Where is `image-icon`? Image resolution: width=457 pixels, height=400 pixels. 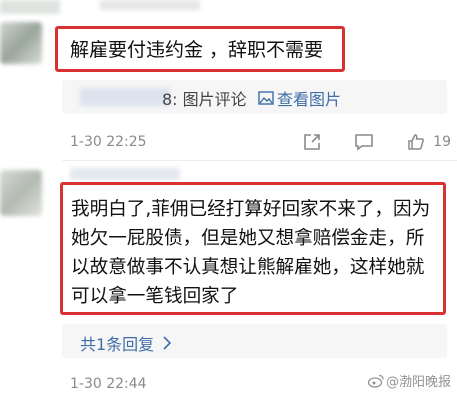 image-icon is located at coordinates (266, 98).